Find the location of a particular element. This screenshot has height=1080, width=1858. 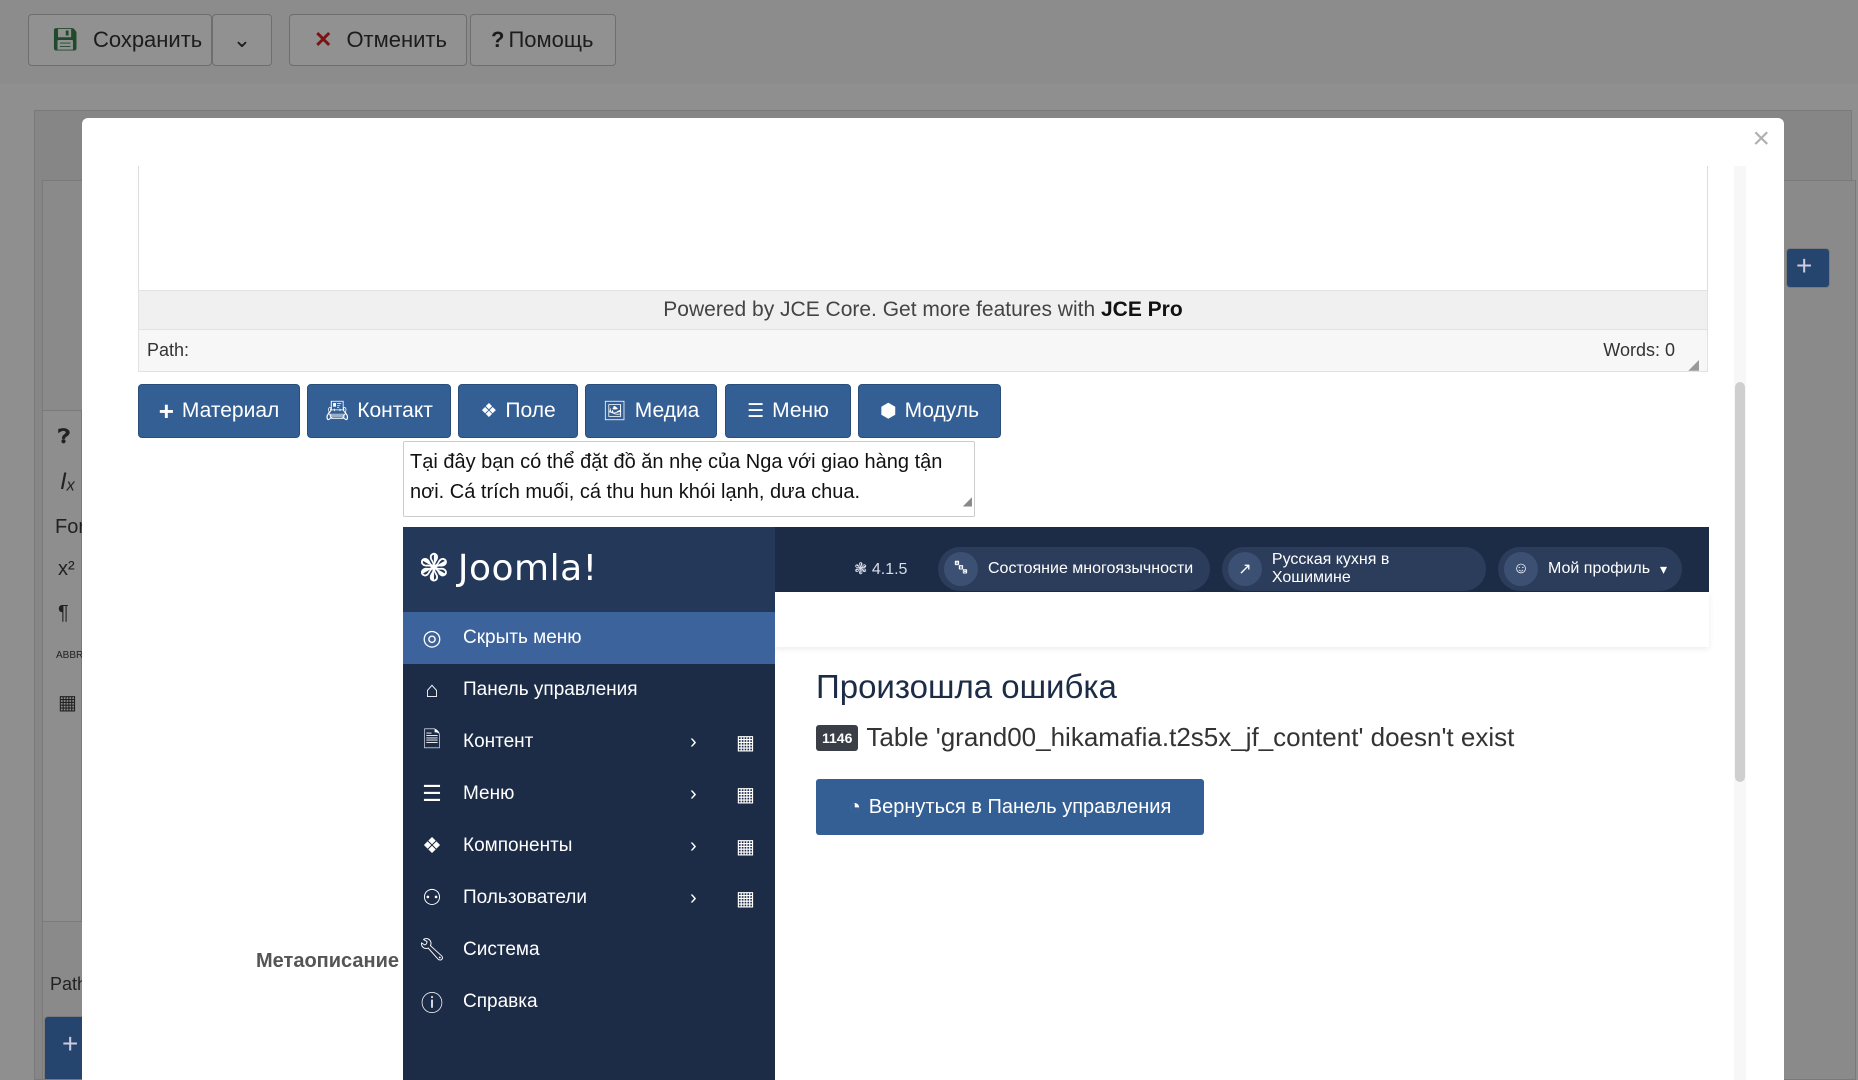

modal-close-icon: × is located at coordinates (1761, 139).